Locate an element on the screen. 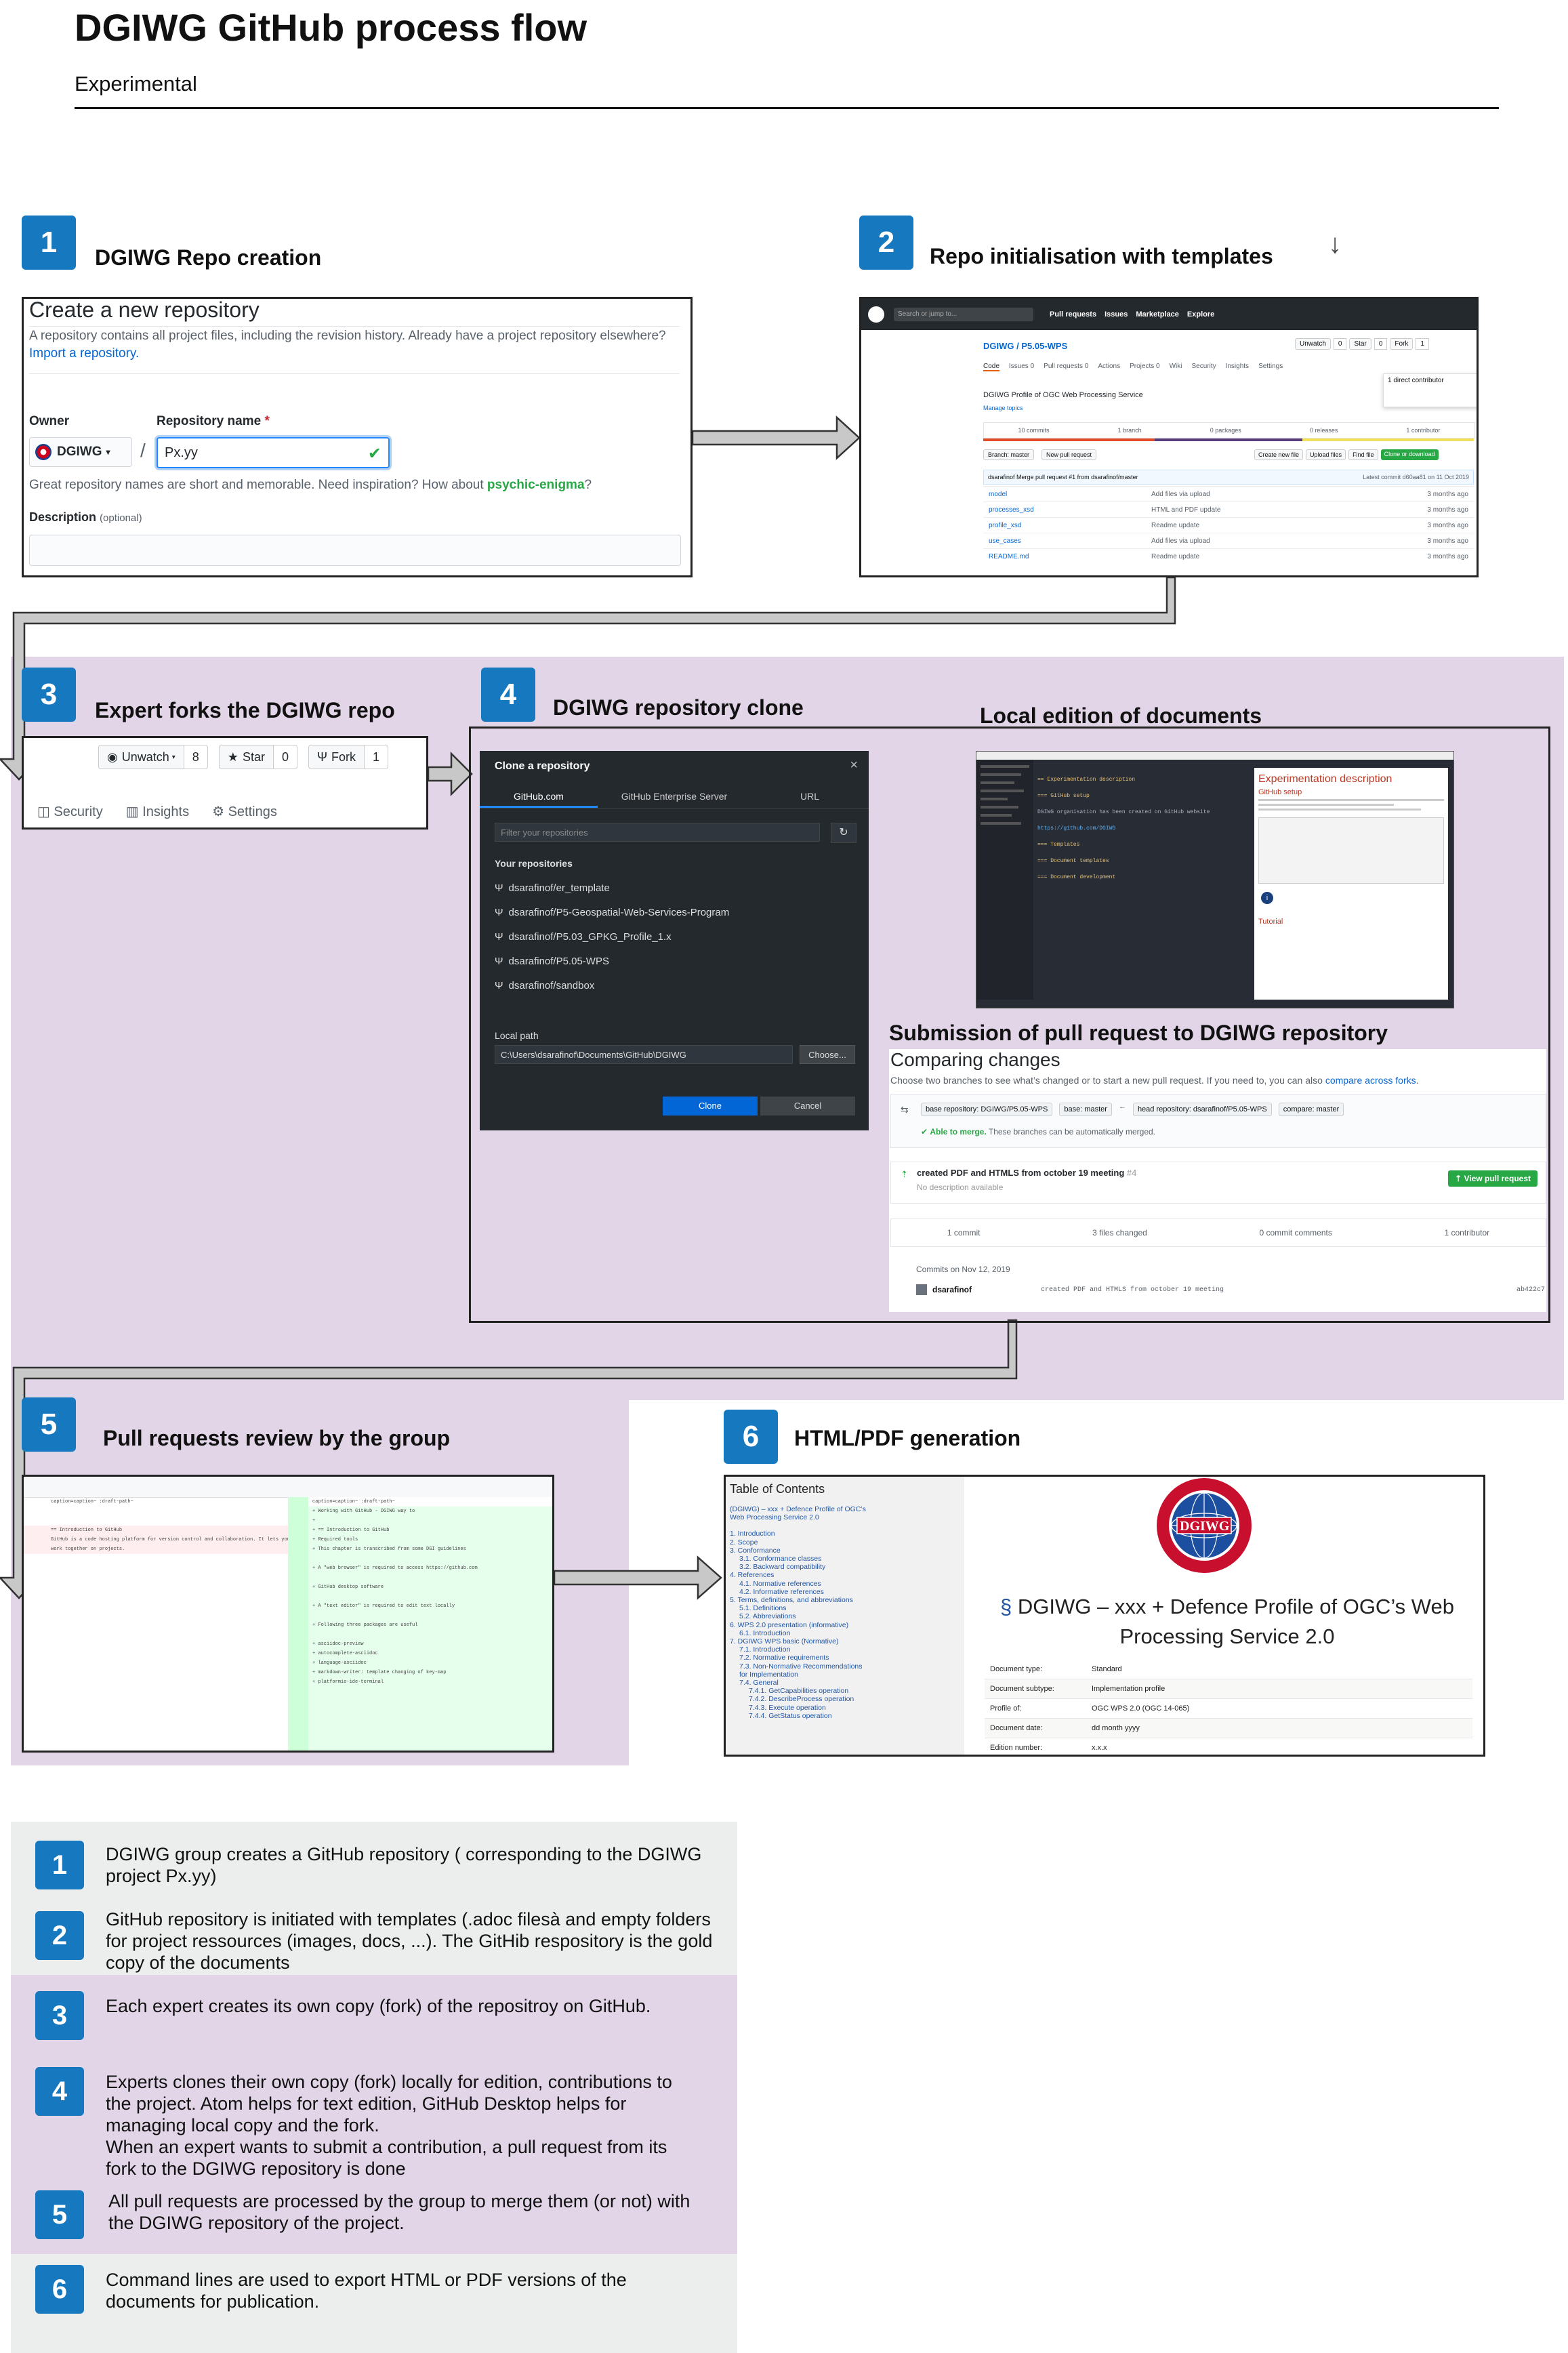 The height and width of the screenshot is (2353, 1568). repo-name-input: Px.yy ✔ is located at coordinates (273, 452).